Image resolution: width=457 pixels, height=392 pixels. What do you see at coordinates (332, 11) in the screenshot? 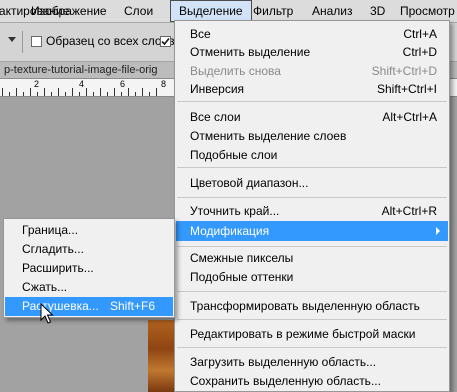
I see `menu-analysis: Анализ` at bounding box center [332, 11].